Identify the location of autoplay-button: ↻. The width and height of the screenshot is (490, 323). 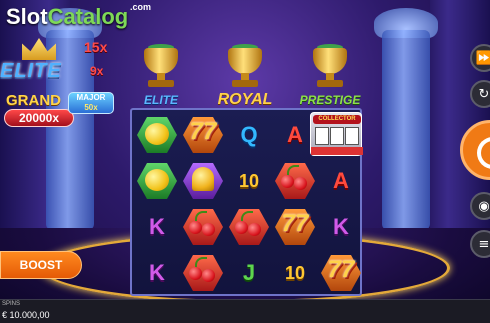
(480, 94).